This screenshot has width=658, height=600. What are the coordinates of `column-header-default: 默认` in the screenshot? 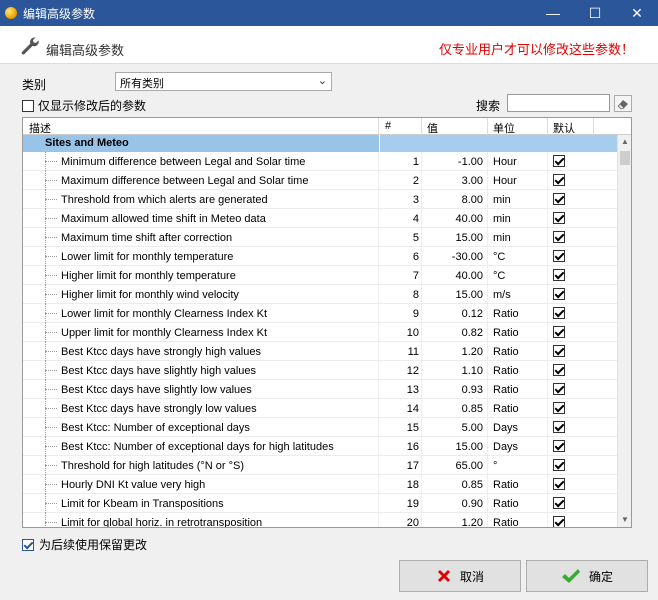 It's located at (564, 128).